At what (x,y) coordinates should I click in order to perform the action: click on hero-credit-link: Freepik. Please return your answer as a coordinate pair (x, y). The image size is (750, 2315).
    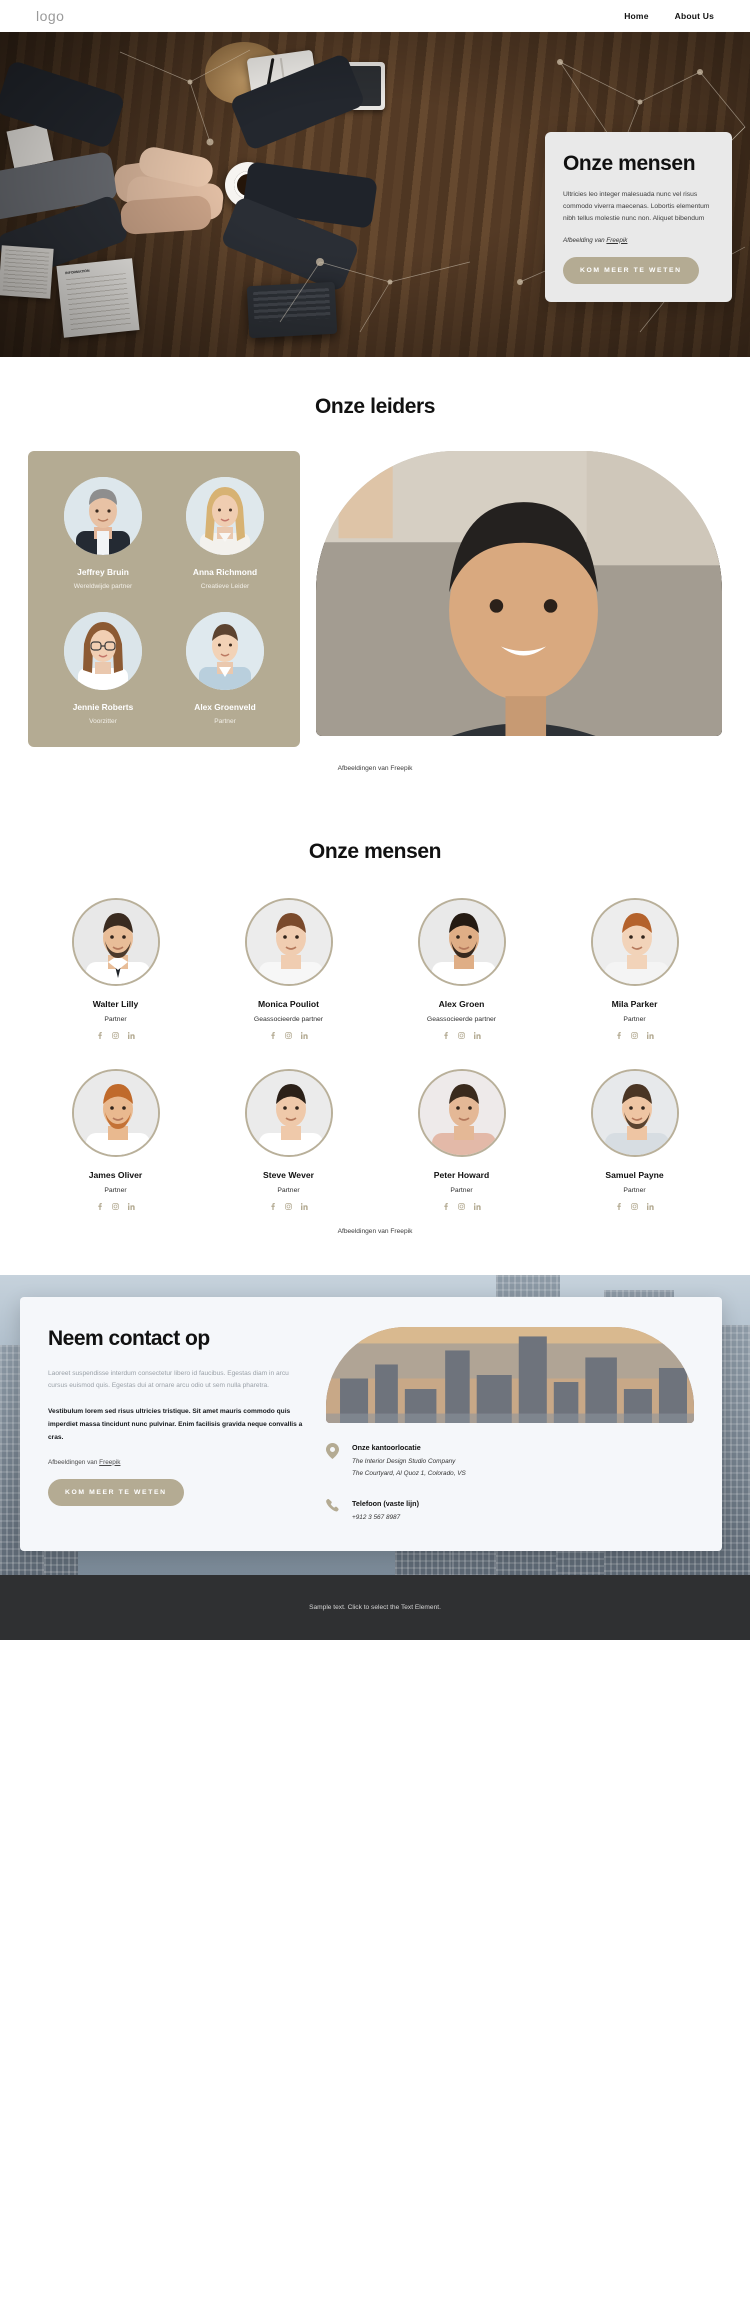
    Looking at the image, I should click on (616, 240).